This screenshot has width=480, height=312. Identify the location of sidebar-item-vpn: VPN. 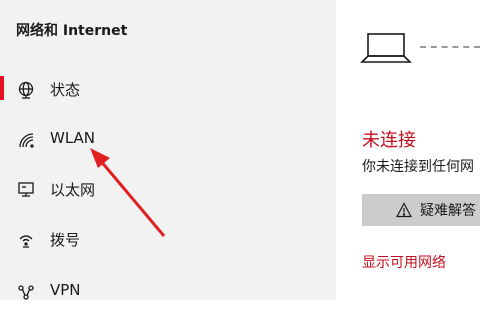
(168, 292).